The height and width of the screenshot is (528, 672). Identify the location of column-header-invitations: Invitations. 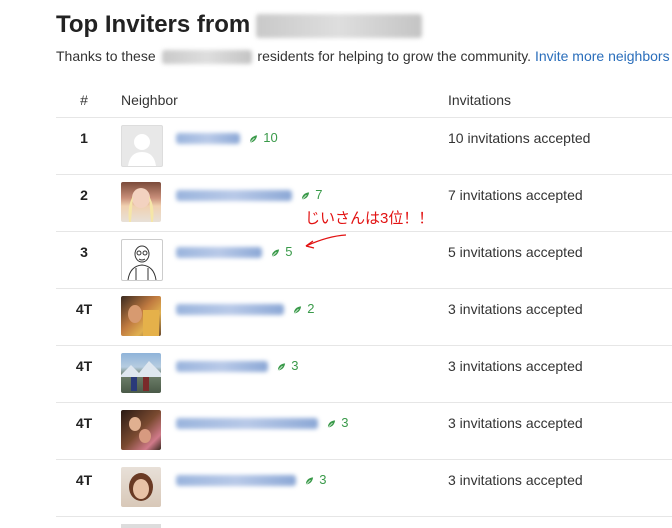
(480, 100).